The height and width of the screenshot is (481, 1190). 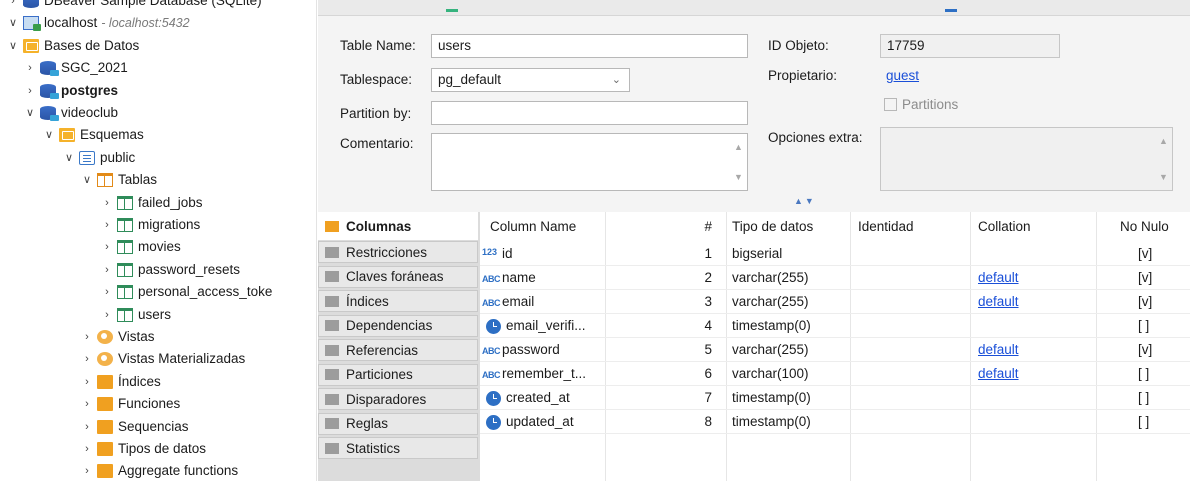 I want to click on tab-disparadores: Disparadores, so click(x=398, y=399).